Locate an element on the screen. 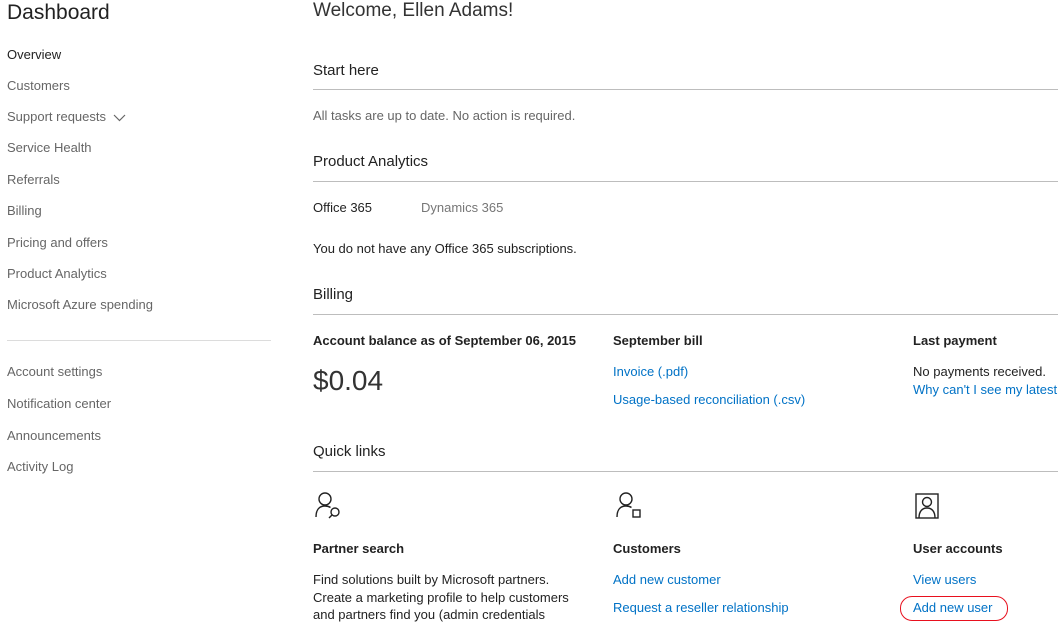 The height and width of the screenshot is (626, 1058). partner-search-icon is located at coordinates (327, 505).